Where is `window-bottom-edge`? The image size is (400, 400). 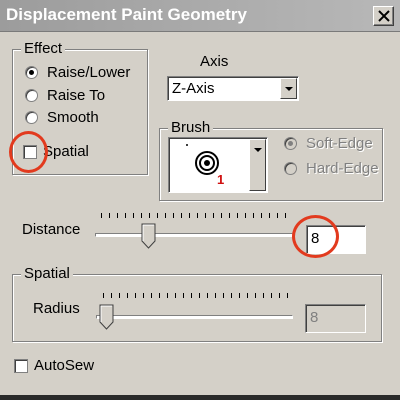 window-bottom-edge is located at coordinates (200, 397).